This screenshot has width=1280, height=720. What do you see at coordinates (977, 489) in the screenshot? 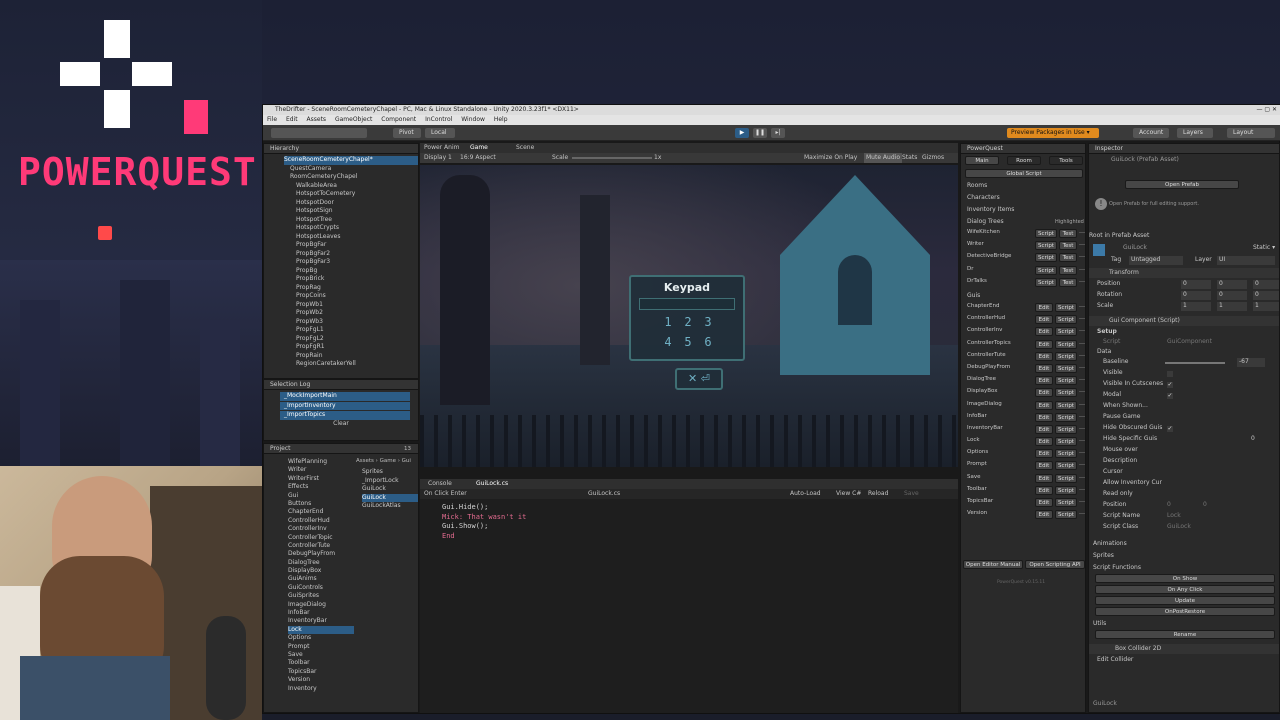
I see `powerquest-row-label: Toolbar` at bounding box center [977, 489].